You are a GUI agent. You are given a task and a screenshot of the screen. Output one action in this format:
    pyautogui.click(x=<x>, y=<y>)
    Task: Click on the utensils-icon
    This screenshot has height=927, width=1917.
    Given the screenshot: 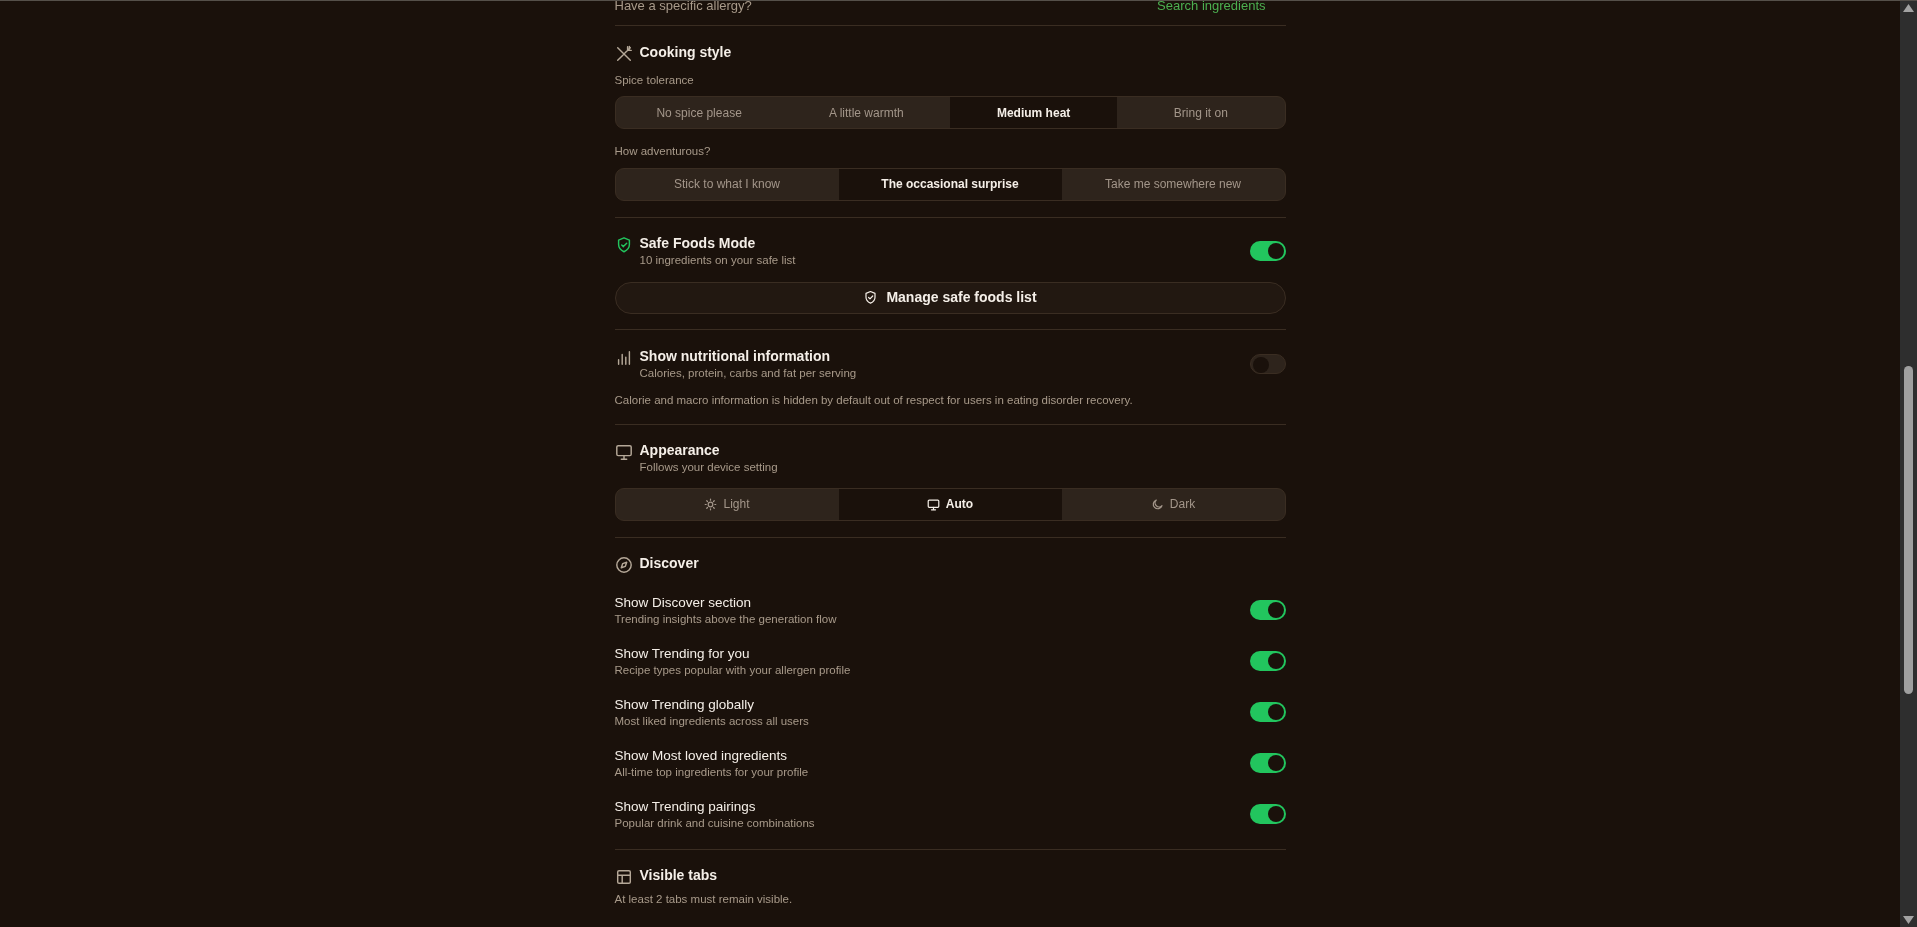 What is the action you would take?
    pyautogui.click(x=623, y=54)
    